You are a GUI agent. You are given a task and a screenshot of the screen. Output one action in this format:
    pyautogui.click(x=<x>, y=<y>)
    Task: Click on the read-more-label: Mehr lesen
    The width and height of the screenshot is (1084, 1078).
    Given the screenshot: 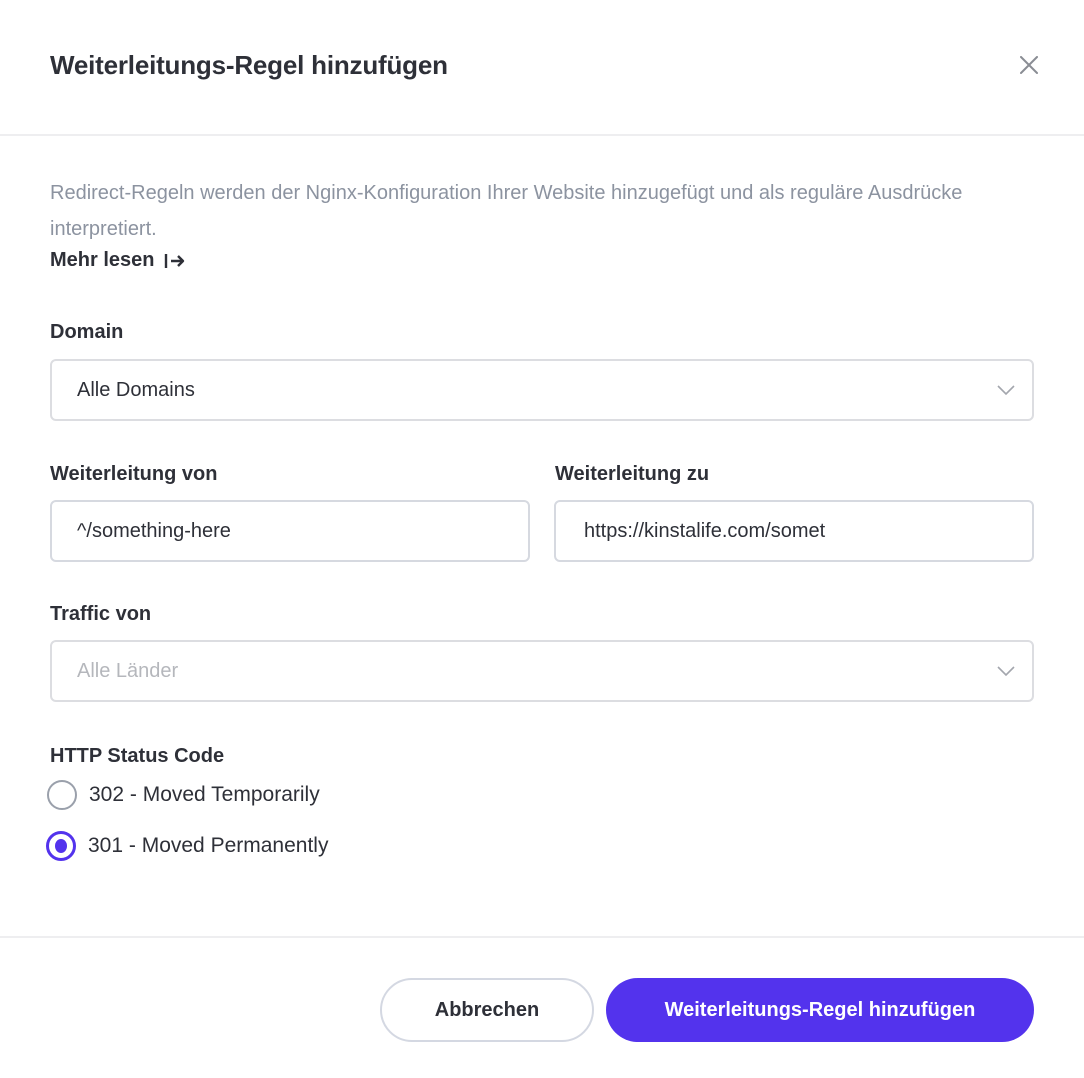 What is the action you would take?
    pyautogui.click(x=102, y=260)
    